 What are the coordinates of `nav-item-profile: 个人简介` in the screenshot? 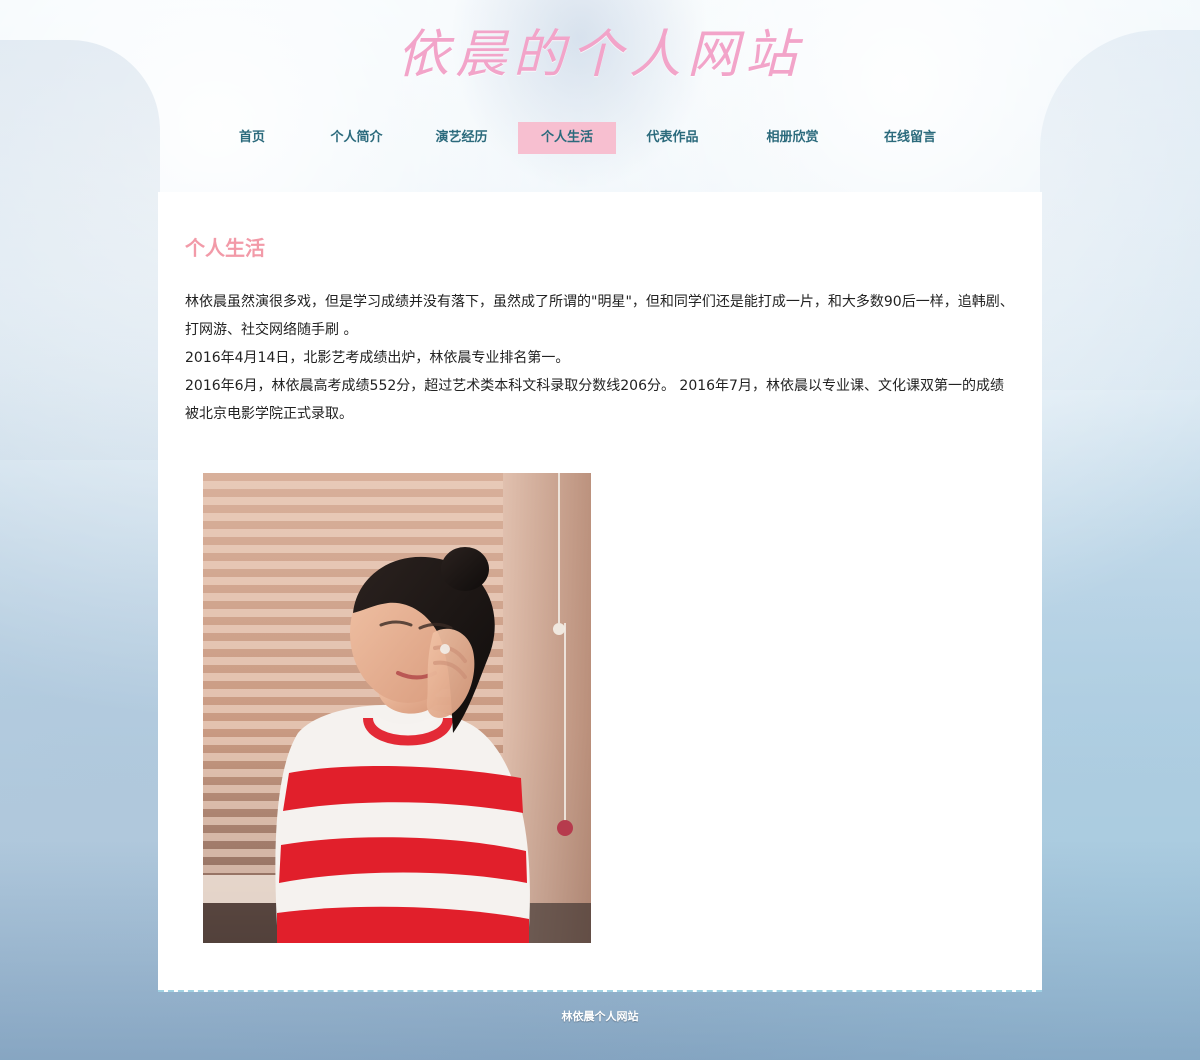 It's located at (356, 138).